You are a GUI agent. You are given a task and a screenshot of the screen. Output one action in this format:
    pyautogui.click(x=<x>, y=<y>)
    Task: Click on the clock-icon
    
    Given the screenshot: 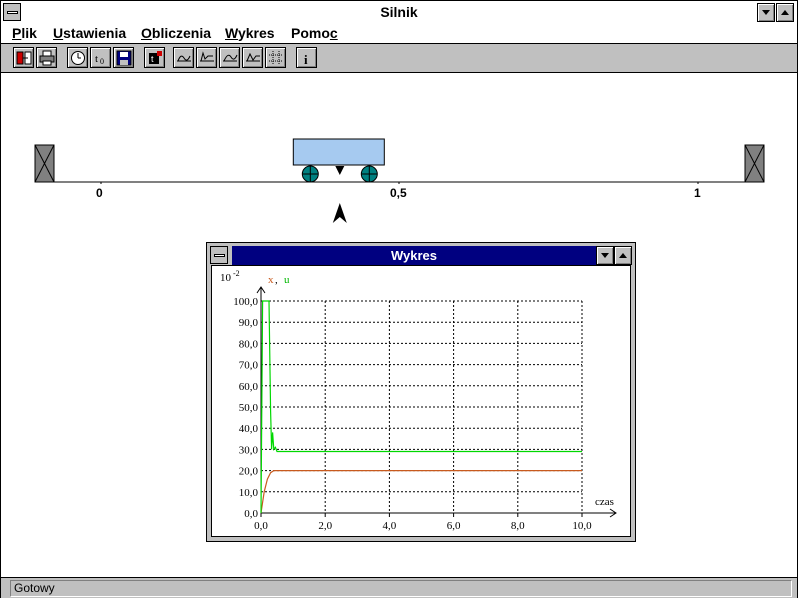 What is the action you would take?
    pyautogui.click(x=77, y=57)
    